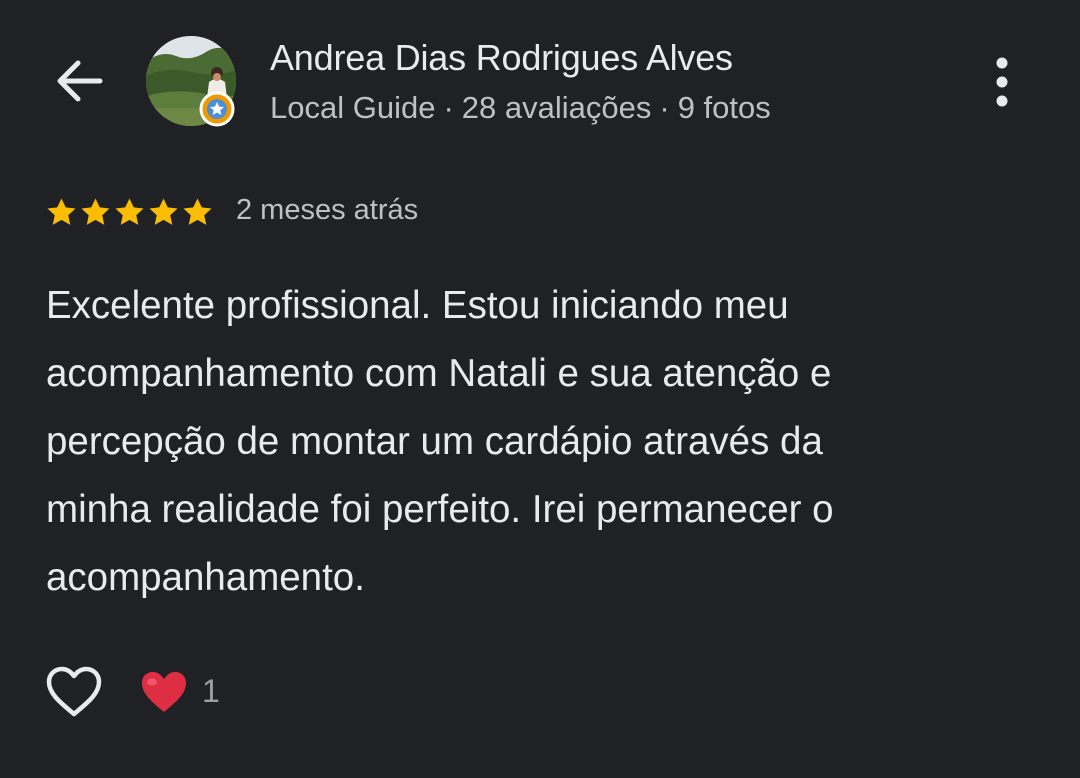  I want to click on arrow-left-icon, so click(79, 81).